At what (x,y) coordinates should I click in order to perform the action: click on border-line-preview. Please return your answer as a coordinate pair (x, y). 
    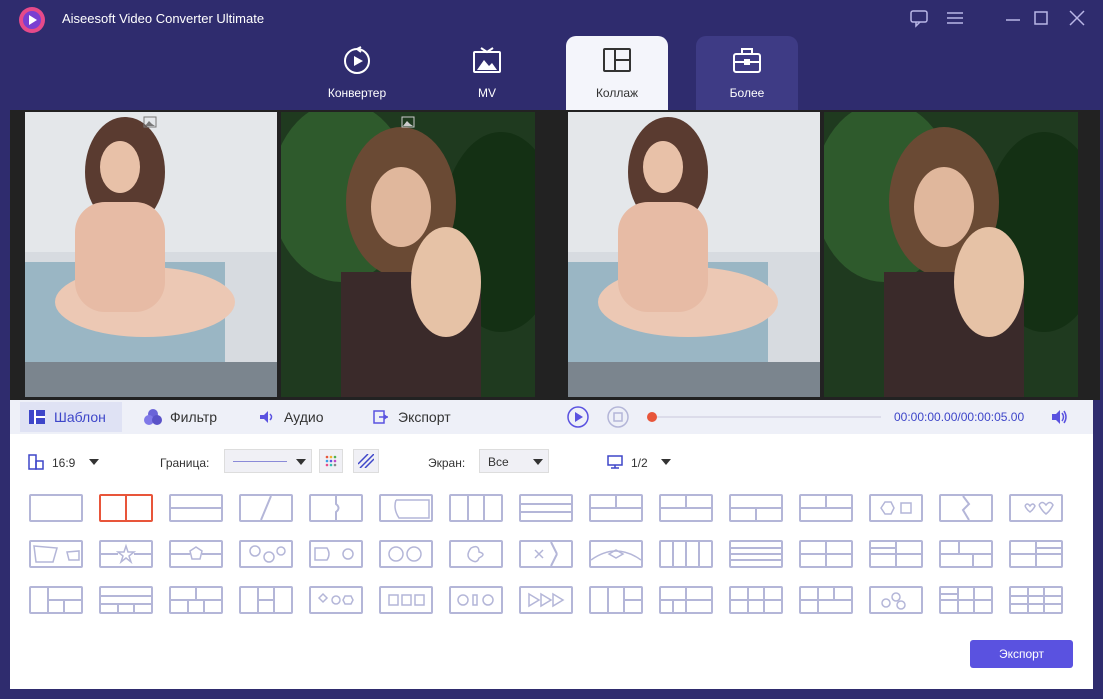
    Looking at the image, I should click on (260, 461).